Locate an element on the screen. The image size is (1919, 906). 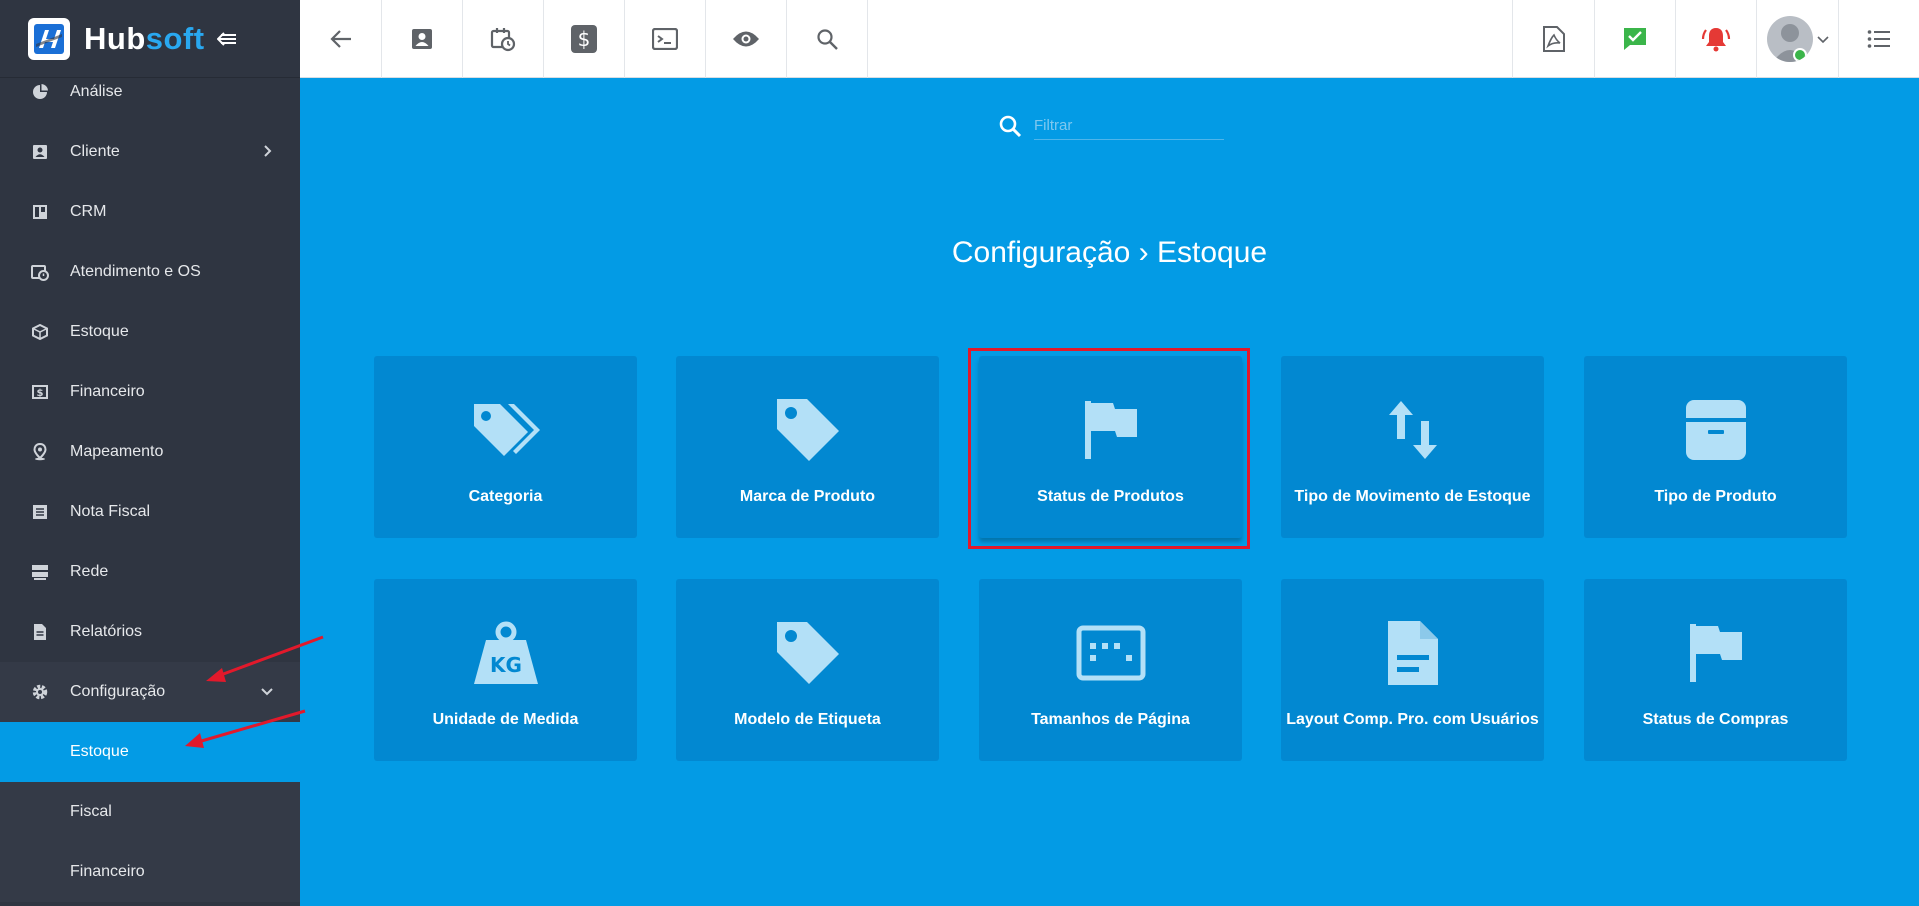
card-unidade-de-medida: KG Unidade de Medida is located at coordinates (505, 670).